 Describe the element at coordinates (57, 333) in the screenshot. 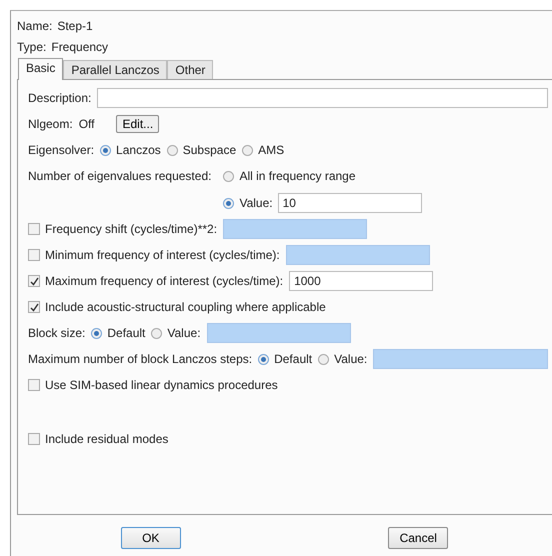

I see `label: Block size:` at that location.